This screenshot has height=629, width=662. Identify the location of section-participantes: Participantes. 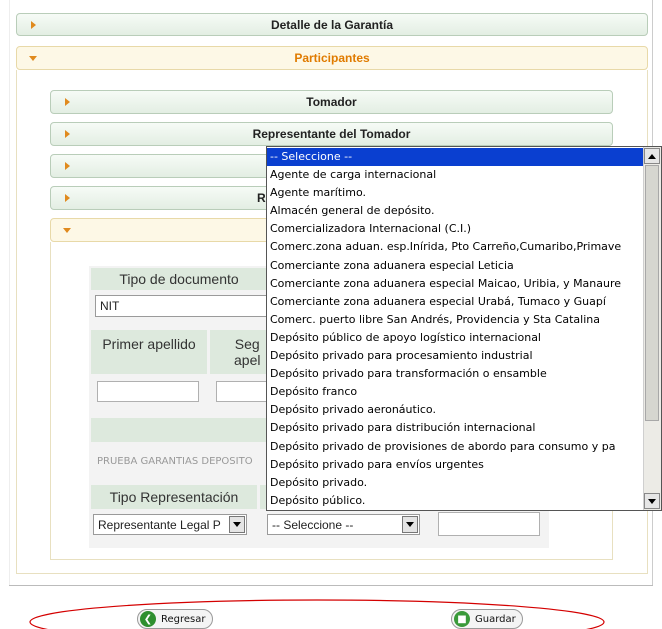
(332, 58).